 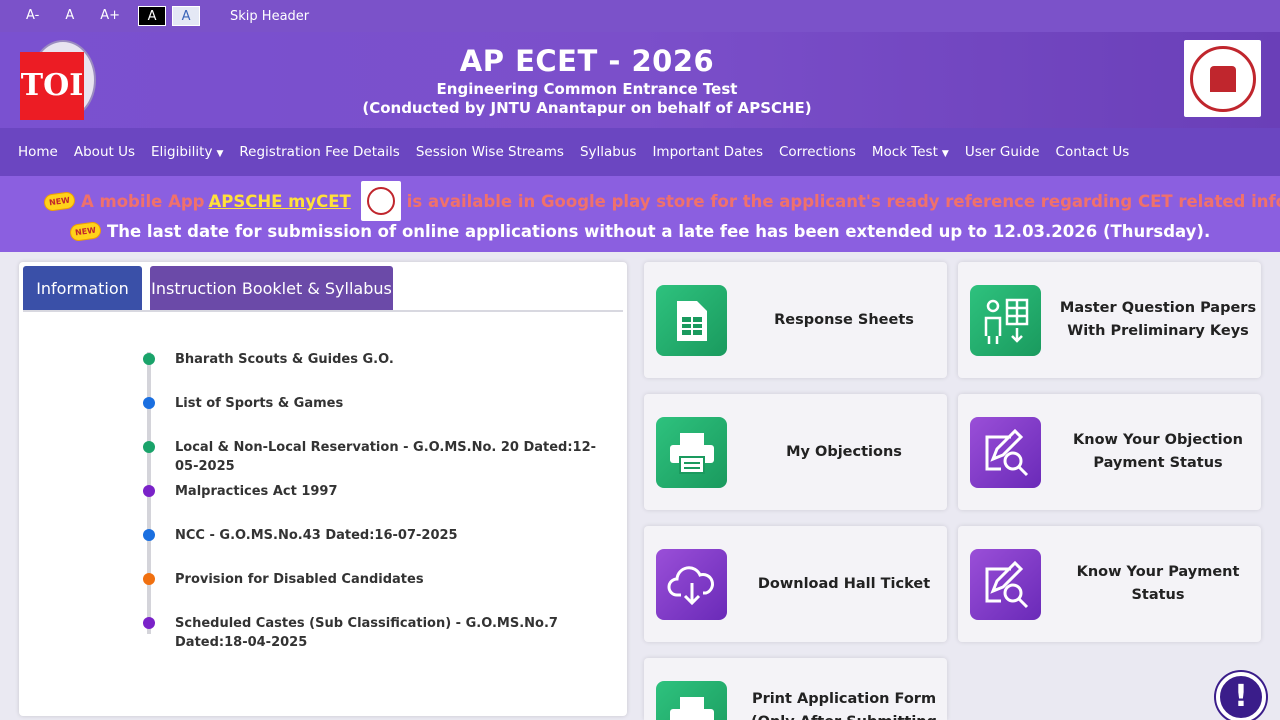 What do you see at coordinates (82, 288) in the screenshot?
I see `tab-information: Information` at bounding box center [82, 288].